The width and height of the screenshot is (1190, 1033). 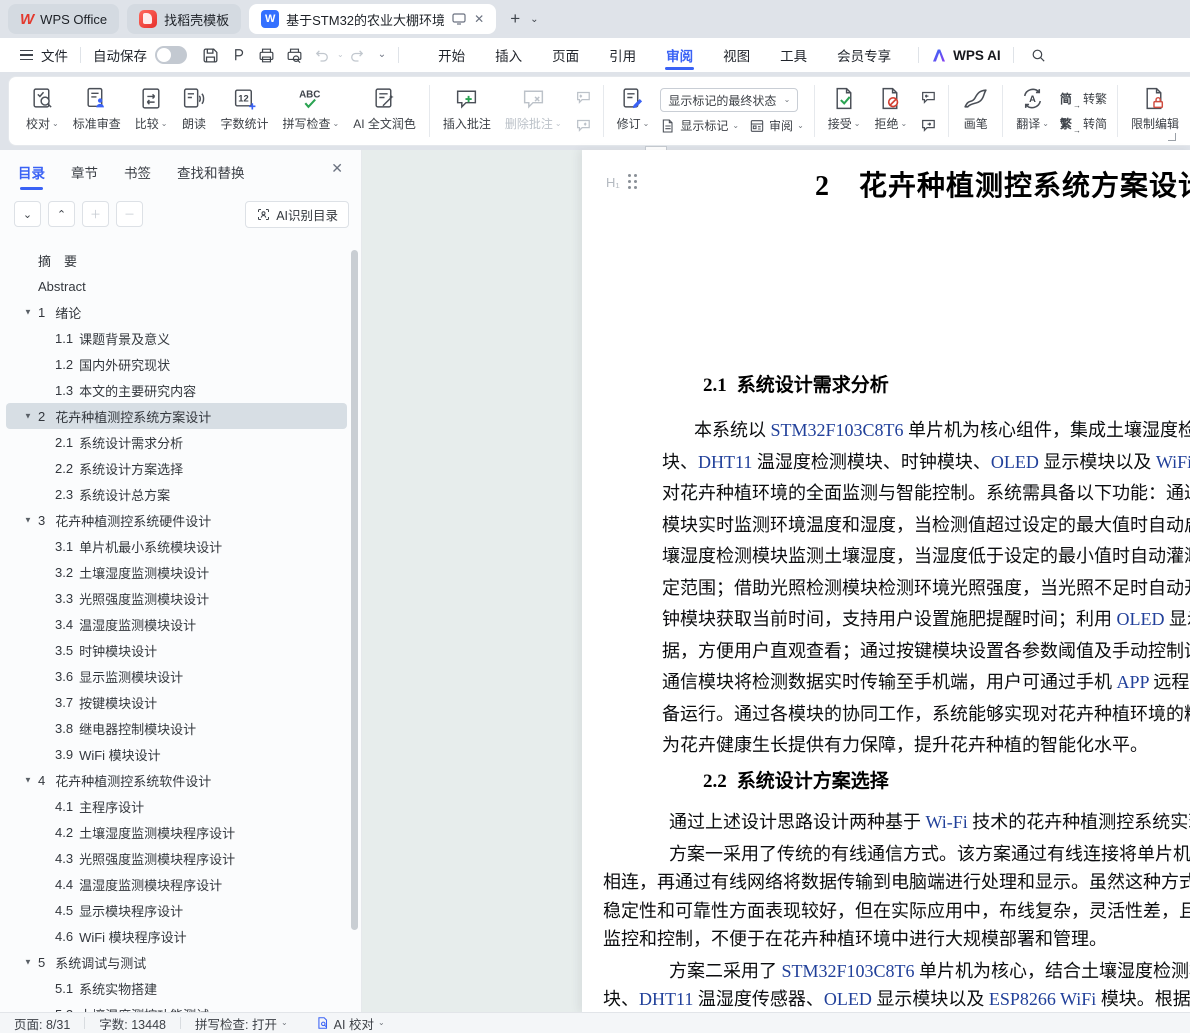 What do you see at coordinates (729, 100) in the screenshot?
I see `markup-state-dropdown: 显示标记的最终状态 ⌄` at bounding box center [729, 100].